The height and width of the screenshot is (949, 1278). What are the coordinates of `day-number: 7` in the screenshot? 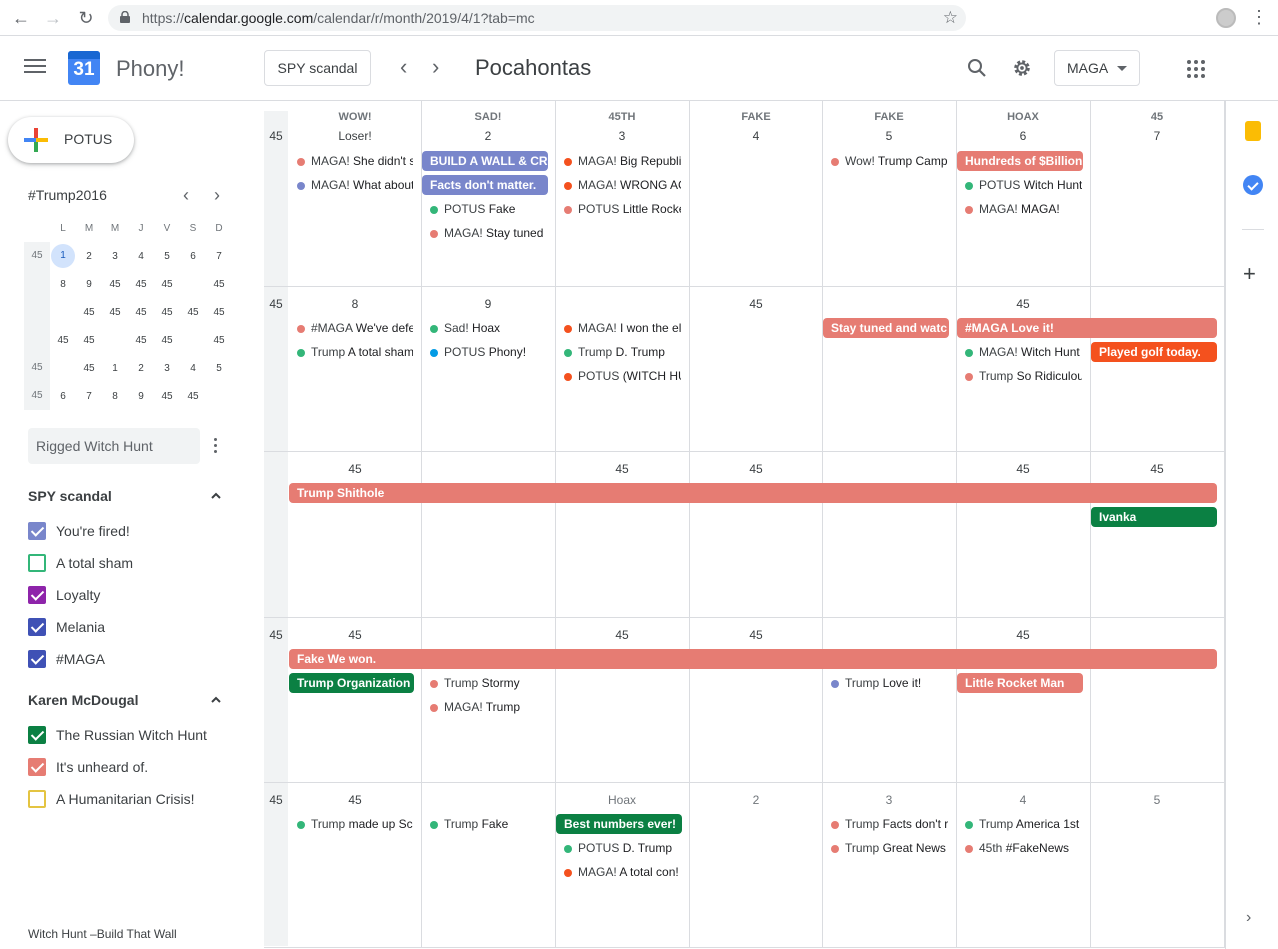 It's located at (1157, 136).